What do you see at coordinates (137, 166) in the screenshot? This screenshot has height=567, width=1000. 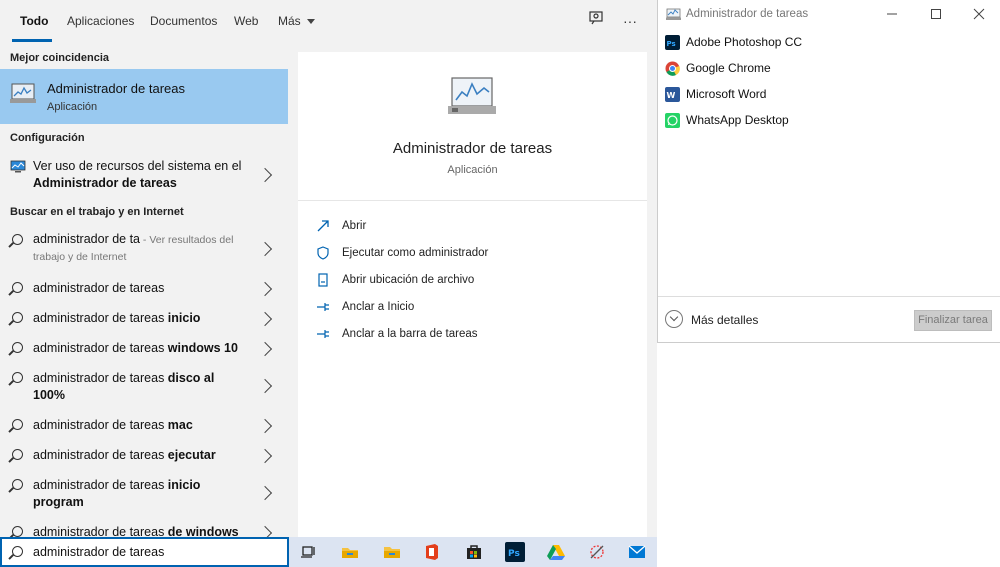 I see `config-item-line1: Ver uso de recursos del sistema en el` at bounding box center [137, 166].